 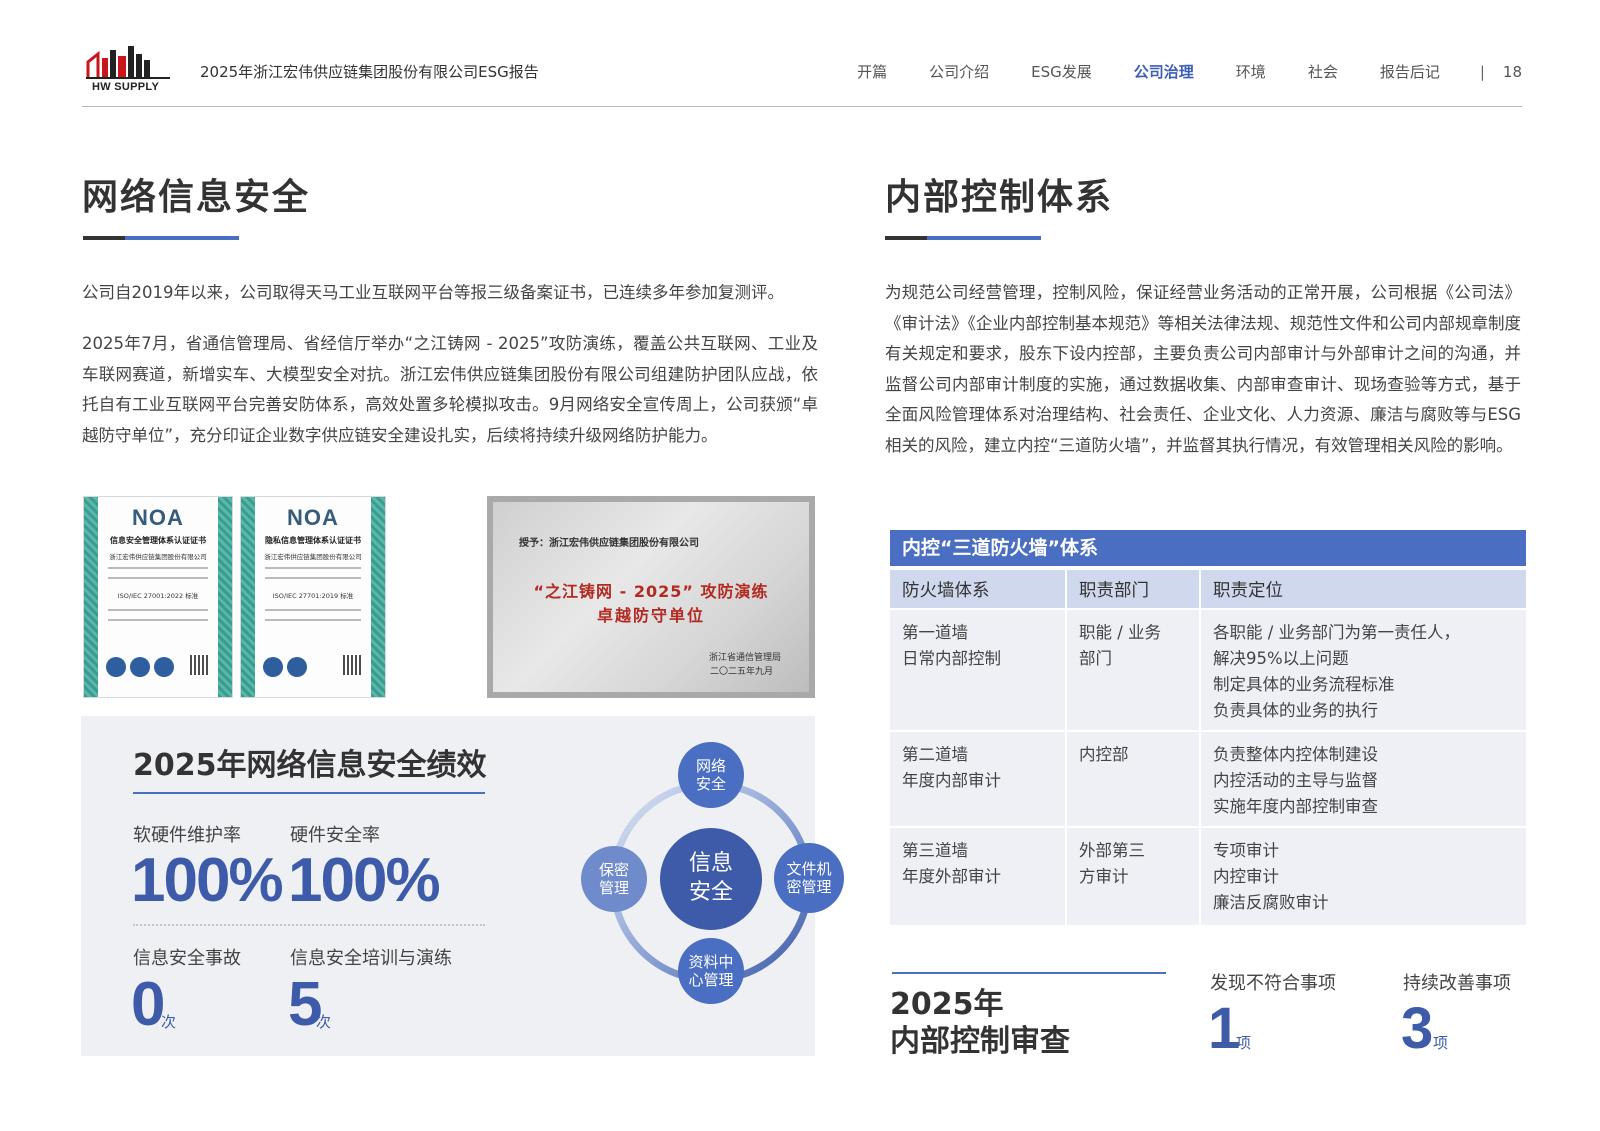 I want to click on table-cell-role: 负责整体内控体制建设 内控活动的主导与监督 实施年度内部控制审查, so click(x=1363, y=778).